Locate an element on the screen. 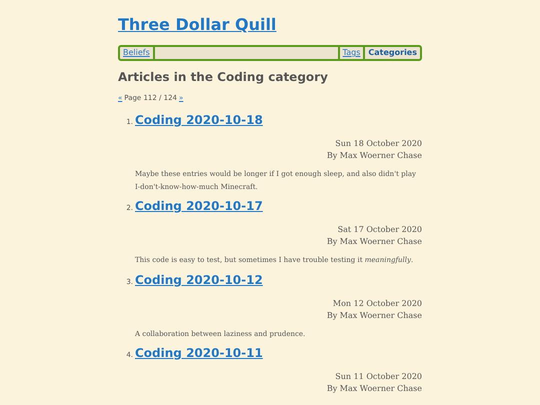 This screenshot has width=540, height=405. nav-link: Beliefs is located at coordinates (136, 53).